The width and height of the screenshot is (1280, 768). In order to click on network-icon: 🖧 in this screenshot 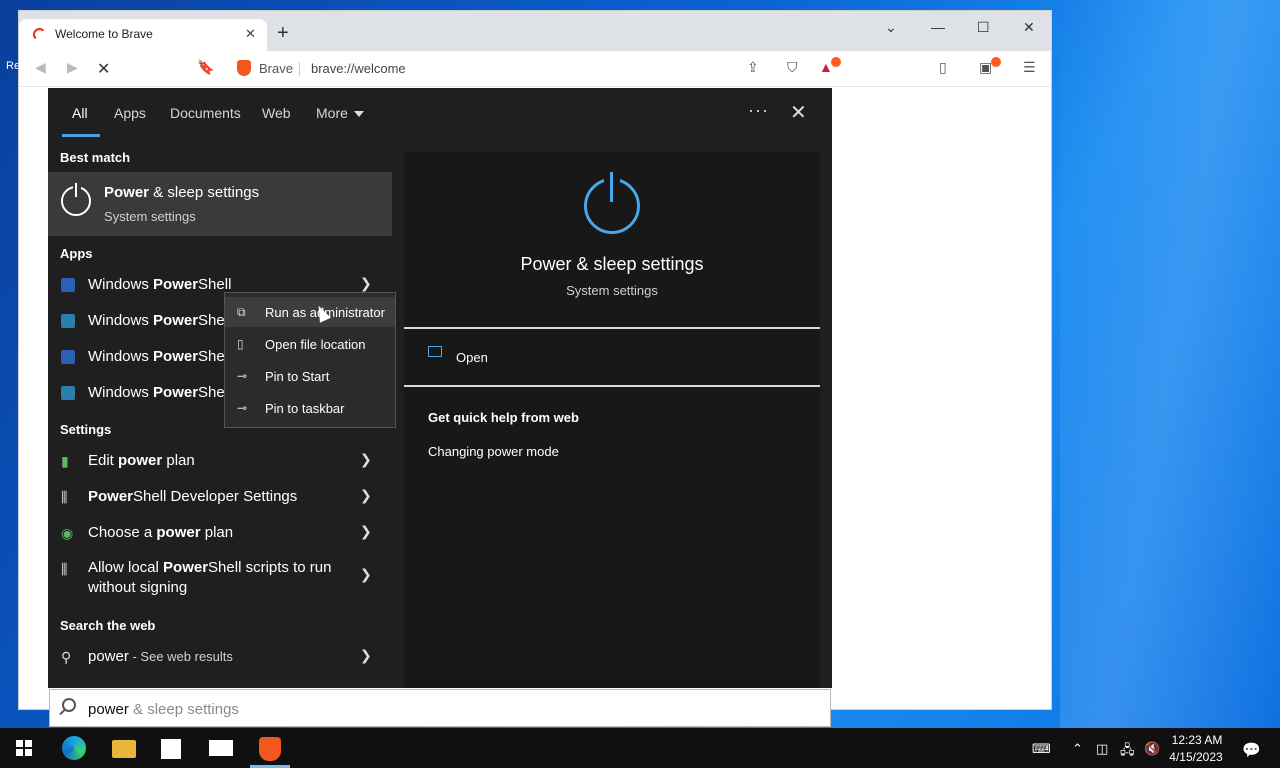, I will do `click(1127, 752)`.